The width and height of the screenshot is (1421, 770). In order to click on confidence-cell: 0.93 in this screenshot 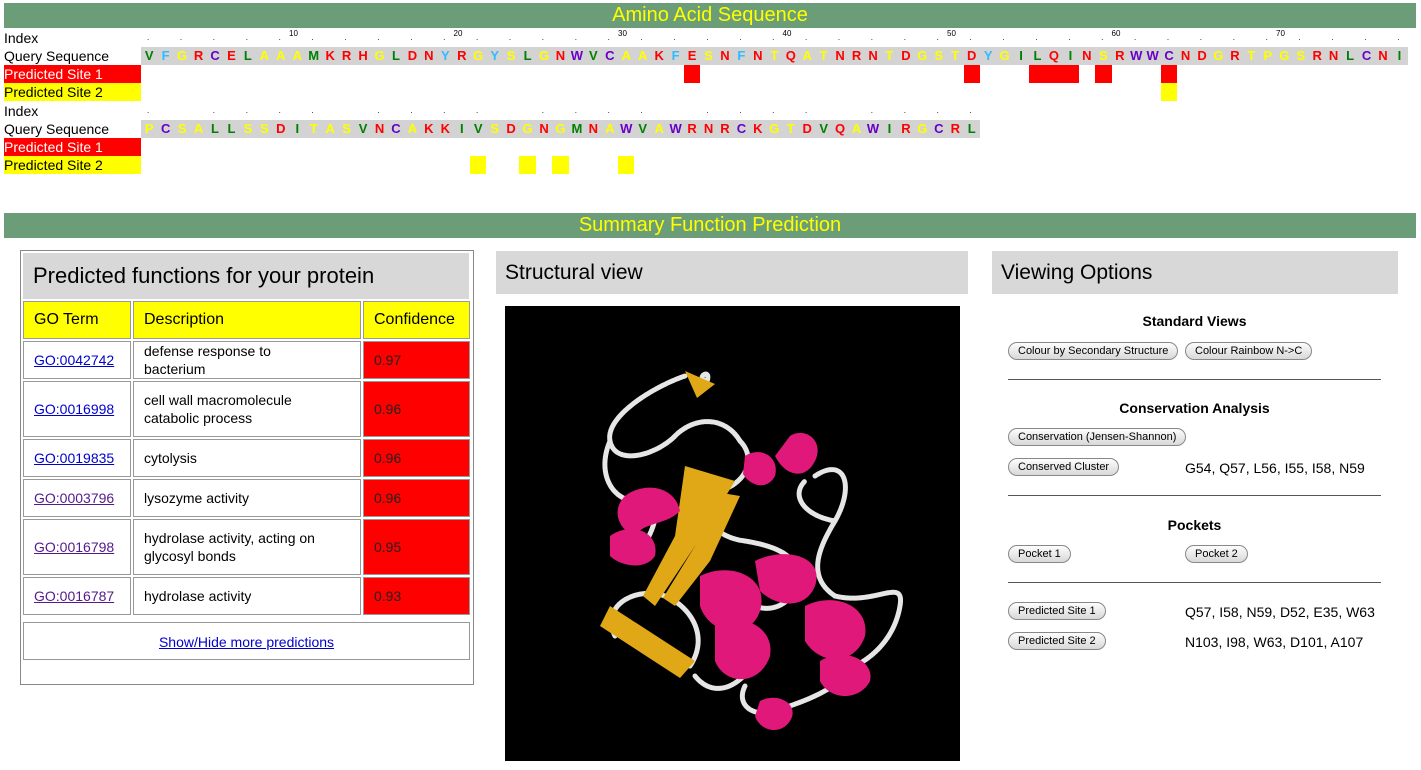, I will do `click(416, 596)`.